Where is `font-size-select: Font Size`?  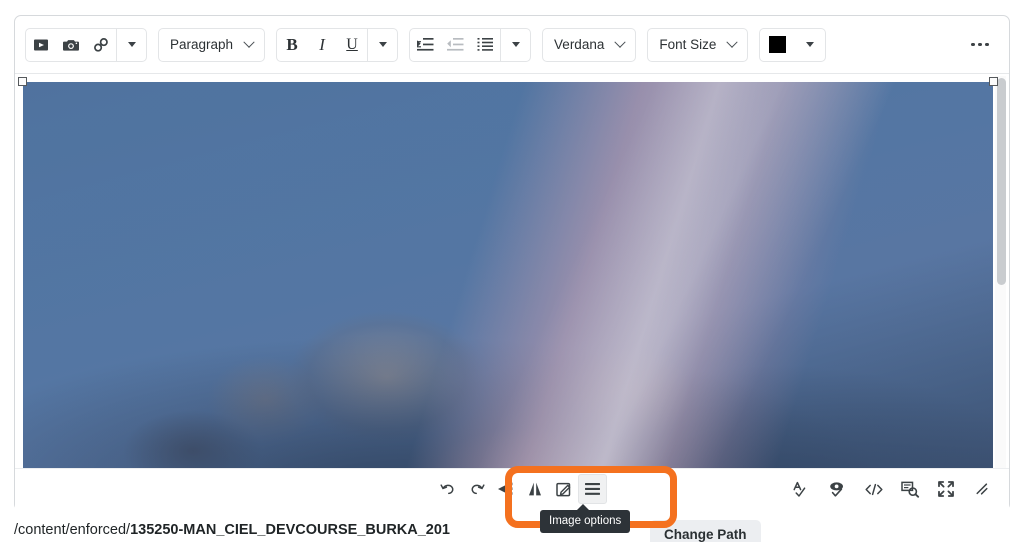 font-size-select: Font Size is located at coordinates (698, 44).